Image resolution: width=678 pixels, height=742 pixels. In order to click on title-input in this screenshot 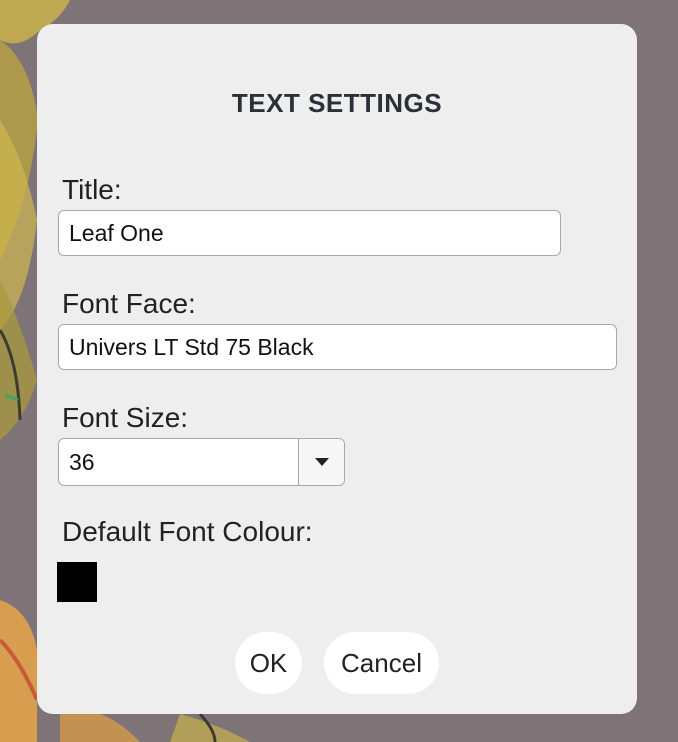, I will do `click(309, 233)`.